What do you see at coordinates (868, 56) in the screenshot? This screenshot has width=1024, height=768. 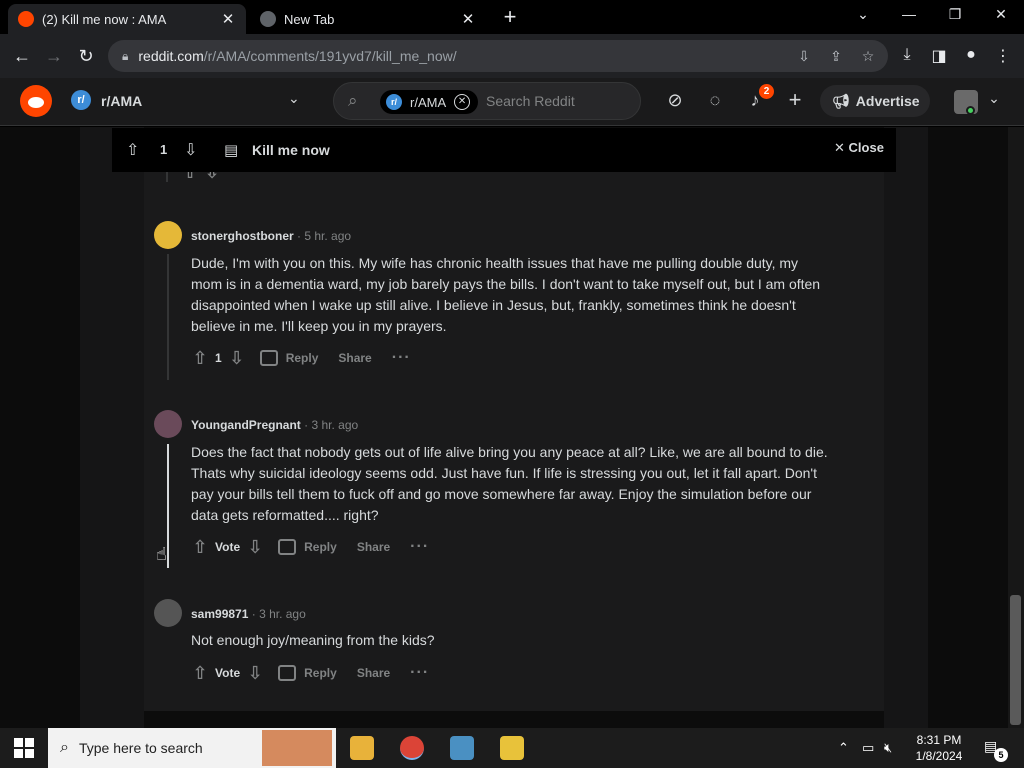 I see `bookmark-star-icon: ☆` at bounding box center [868, 56].